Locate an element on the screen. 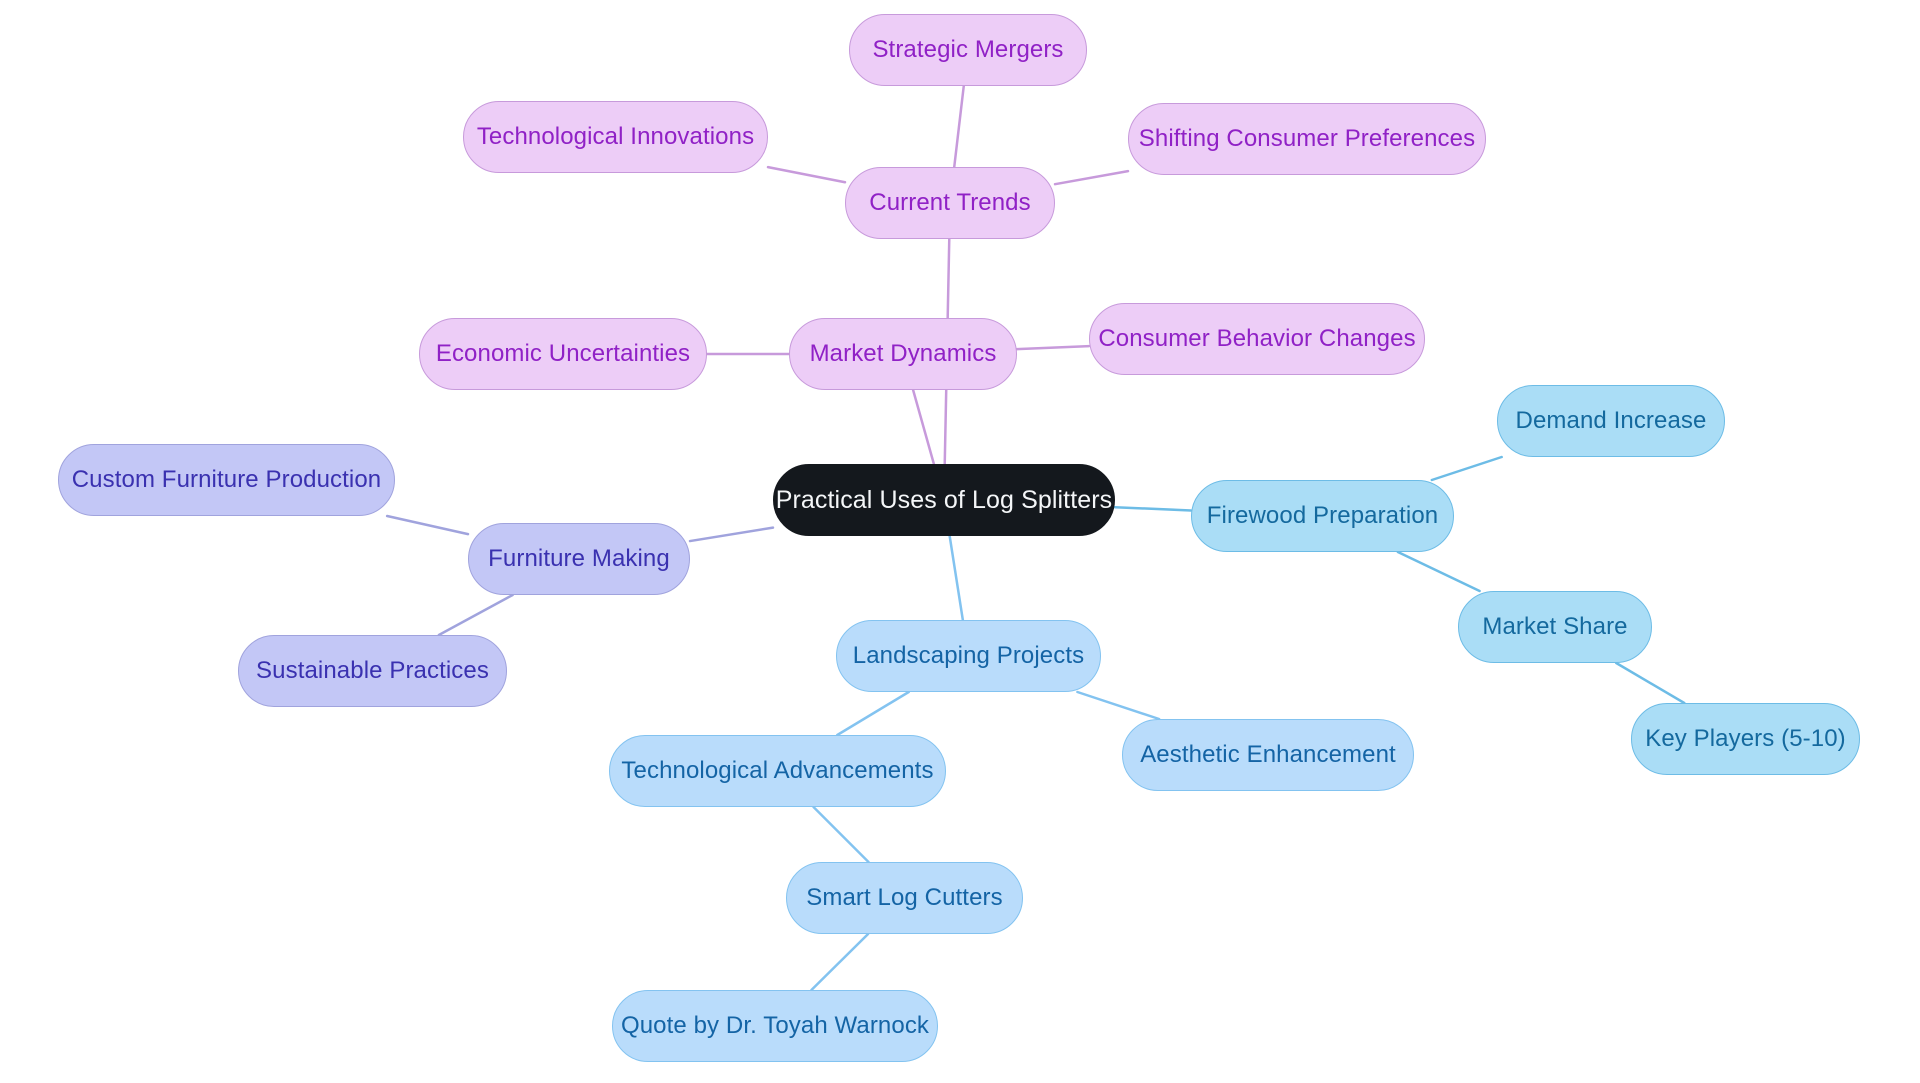  mindmap-node-landscaping_projects: Landscaping Projects is located at coordinates (968, 656).